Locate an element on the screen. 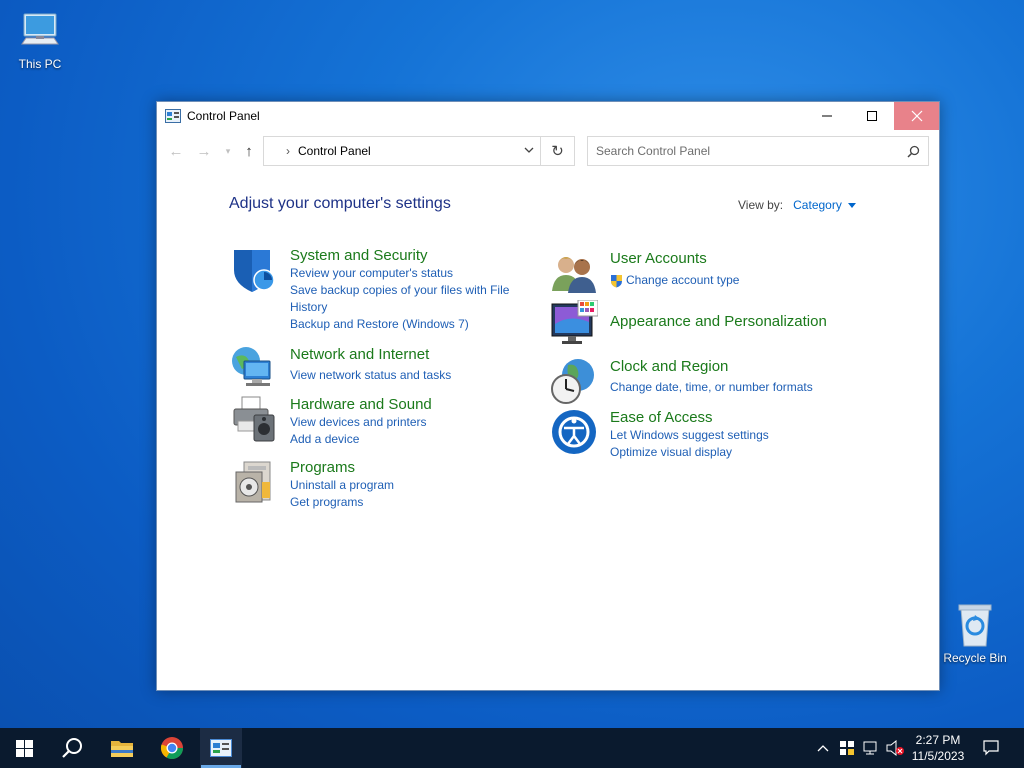 Image resolution: width=1024 pixels, height=768 pixels. appearance-monitor-icon is located at coordinates (574, 324).